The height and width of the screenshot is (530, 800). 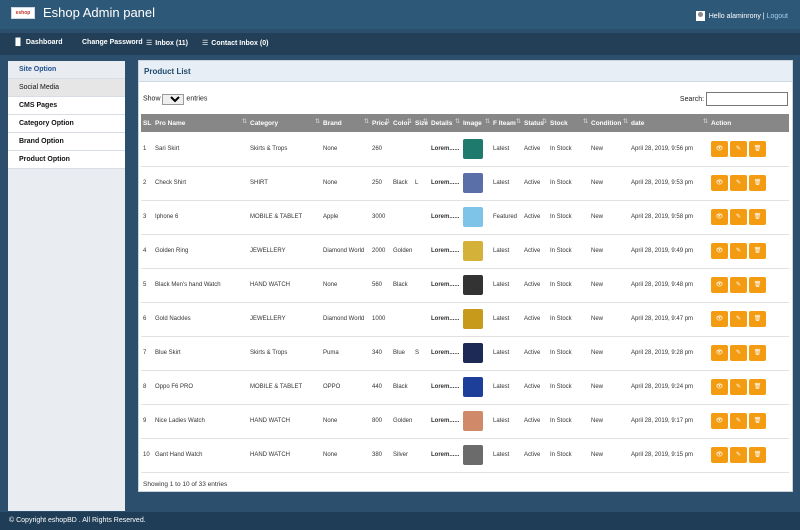 I want to click on cell-date: April 28, 2019, 9:53 pm, so click(x=669, y=183).